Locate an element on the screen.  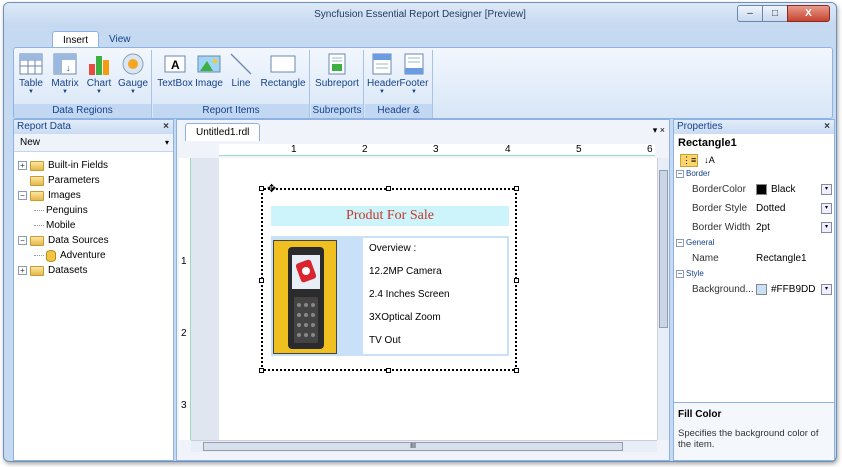
table-button: Table ▼ is located at coordinates (31, 73).